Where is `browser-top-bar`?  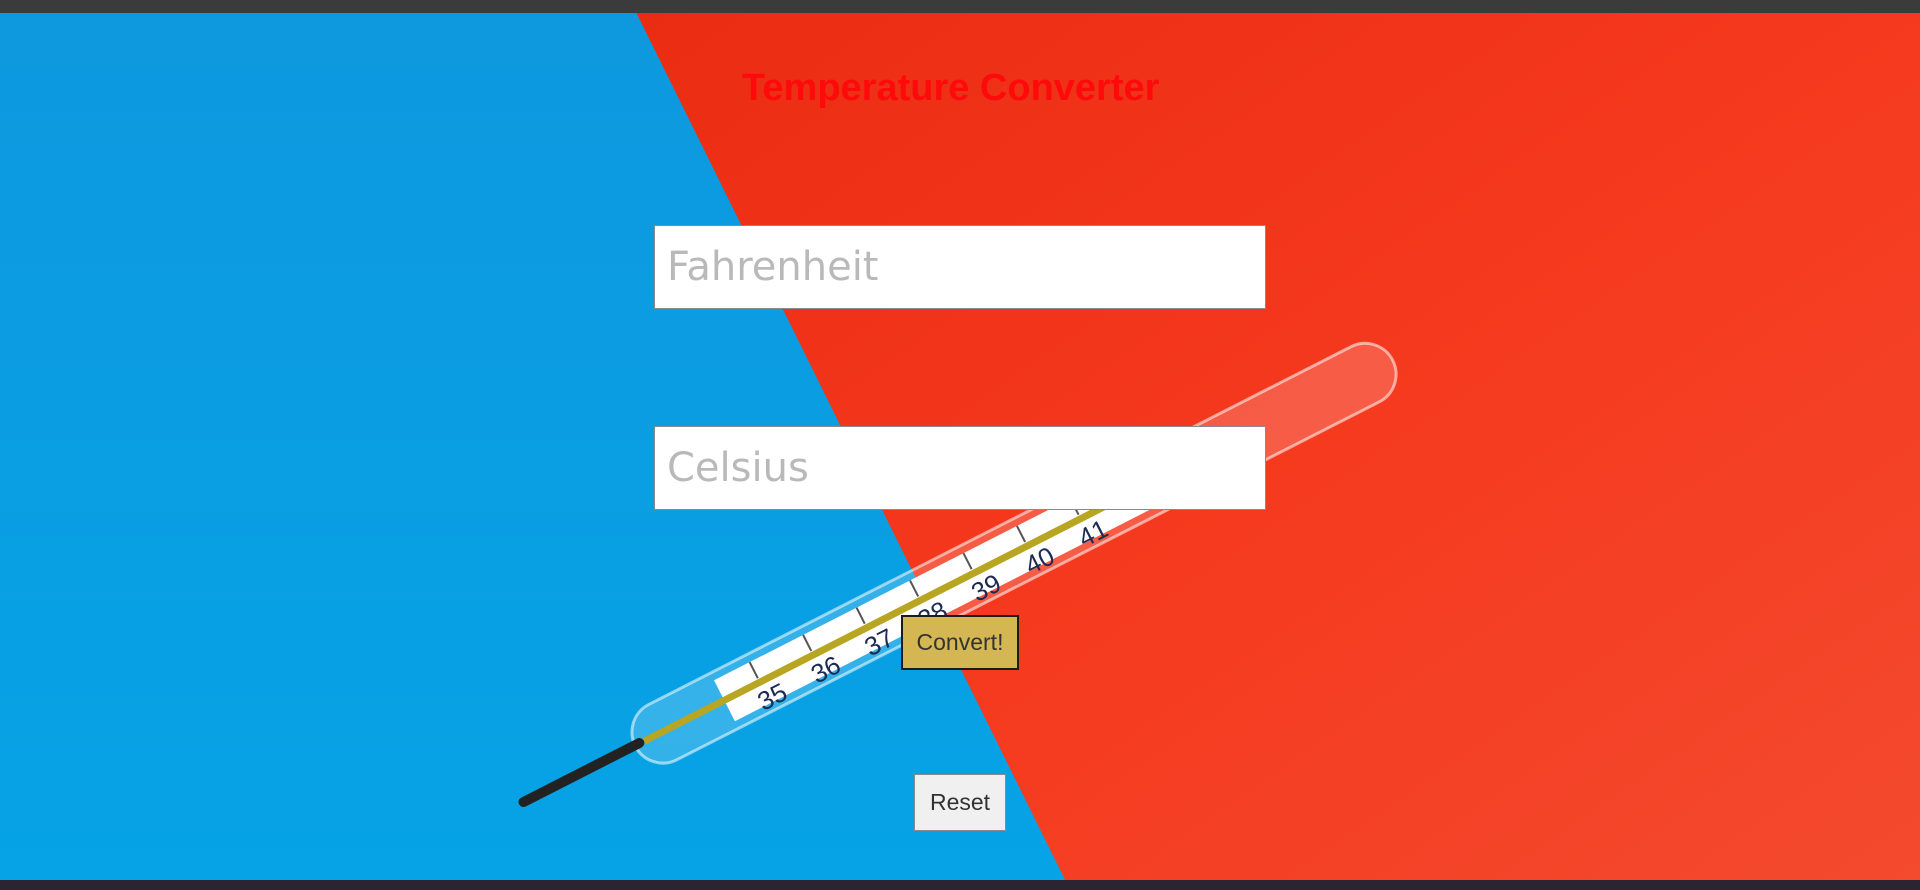 browser-top-bar is located at coordinates (960, 6).